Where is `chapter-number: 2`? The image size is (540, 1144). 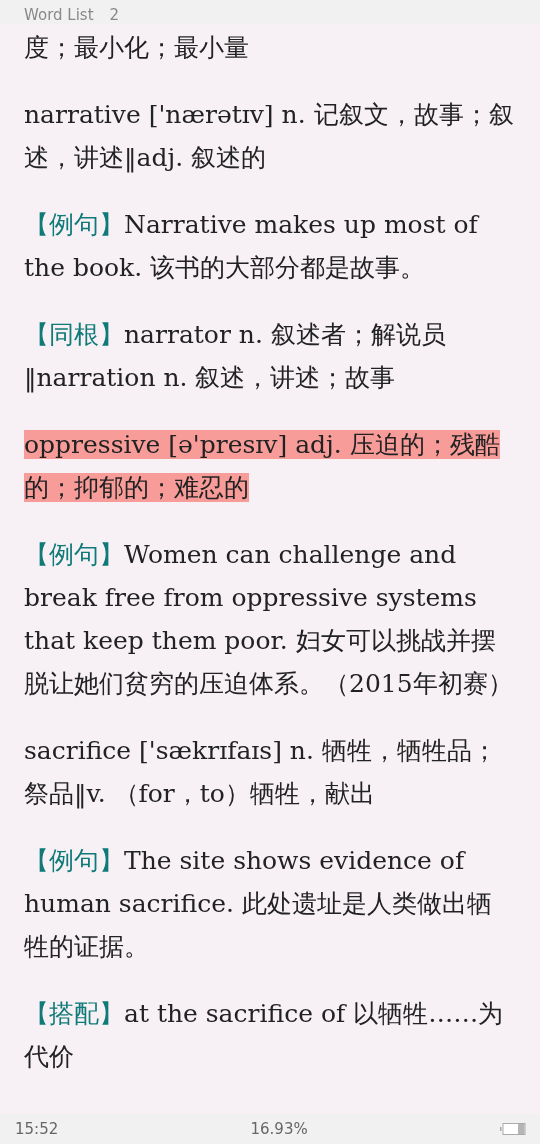
chapter-number: 2 is located at coordinates (114, 15).